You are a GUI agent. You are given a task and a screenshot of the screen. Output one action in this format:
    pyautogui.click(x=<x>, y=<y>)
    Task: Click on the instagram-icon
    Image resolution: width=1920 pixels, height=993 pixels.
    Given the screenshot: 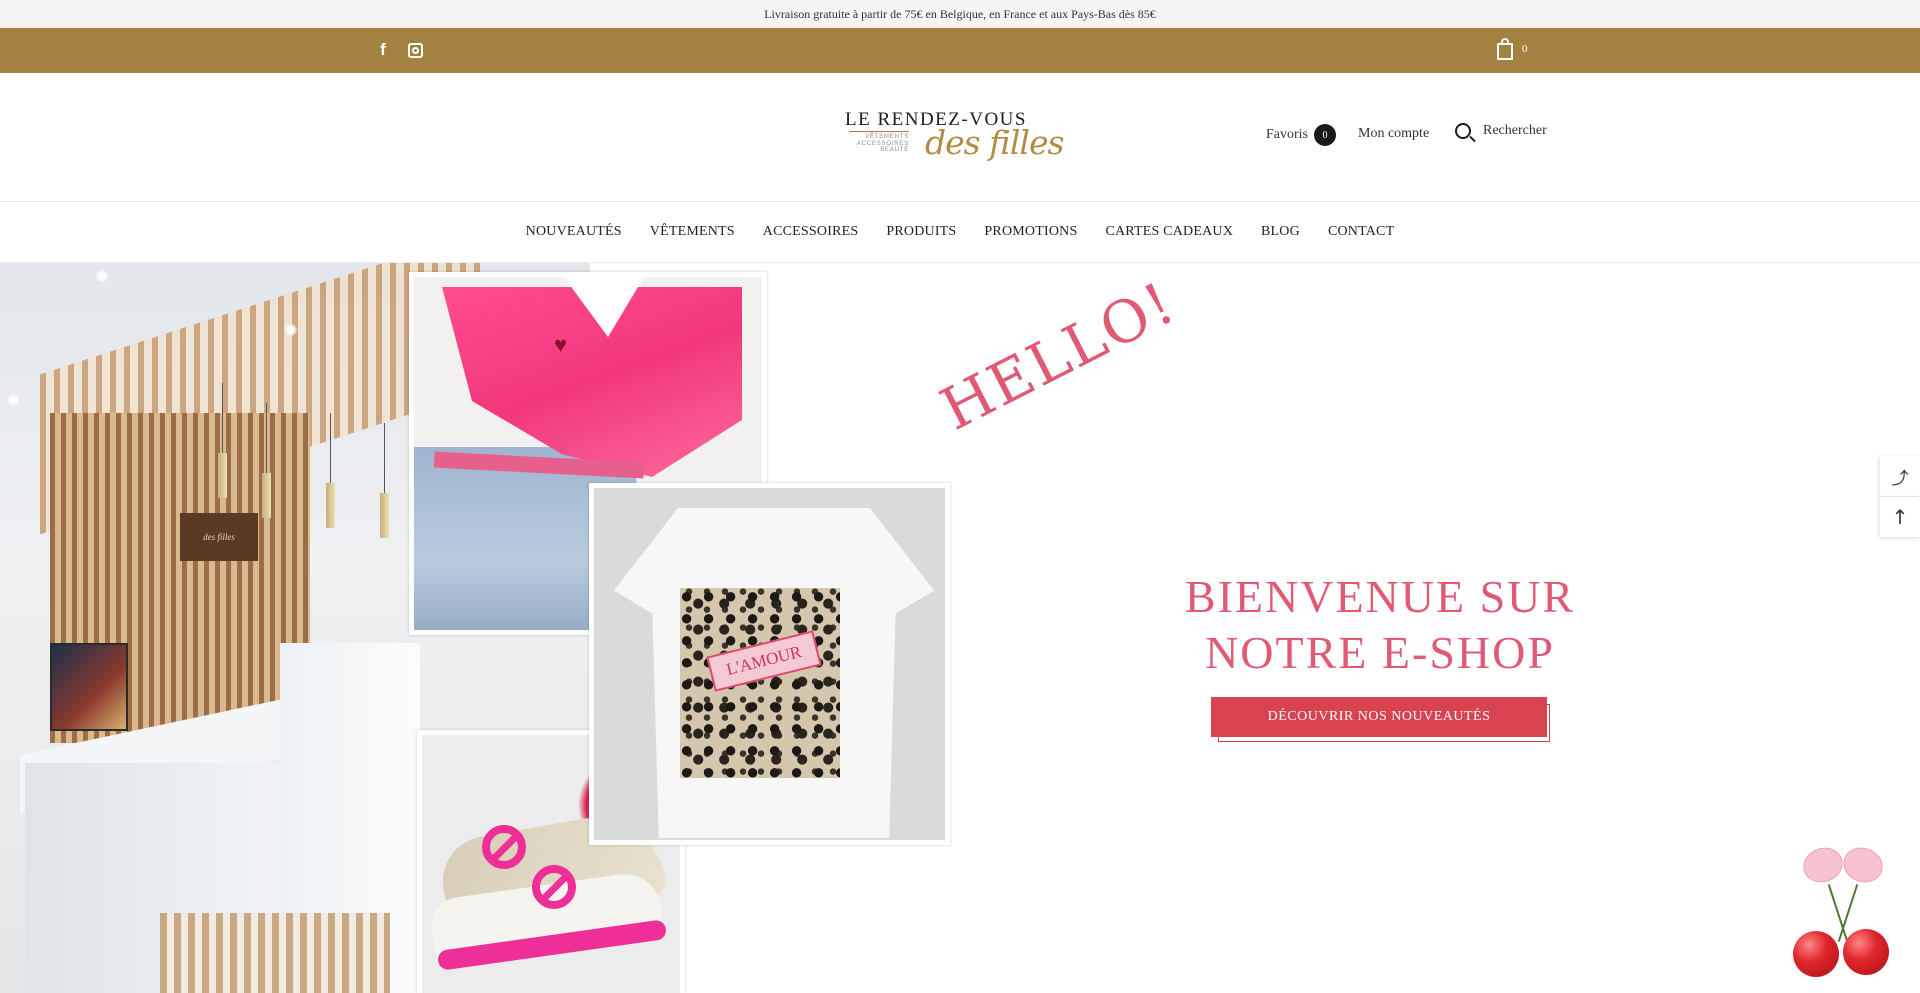 What is the action you would take?
    pyautogui.click(x=415, y=50)
    